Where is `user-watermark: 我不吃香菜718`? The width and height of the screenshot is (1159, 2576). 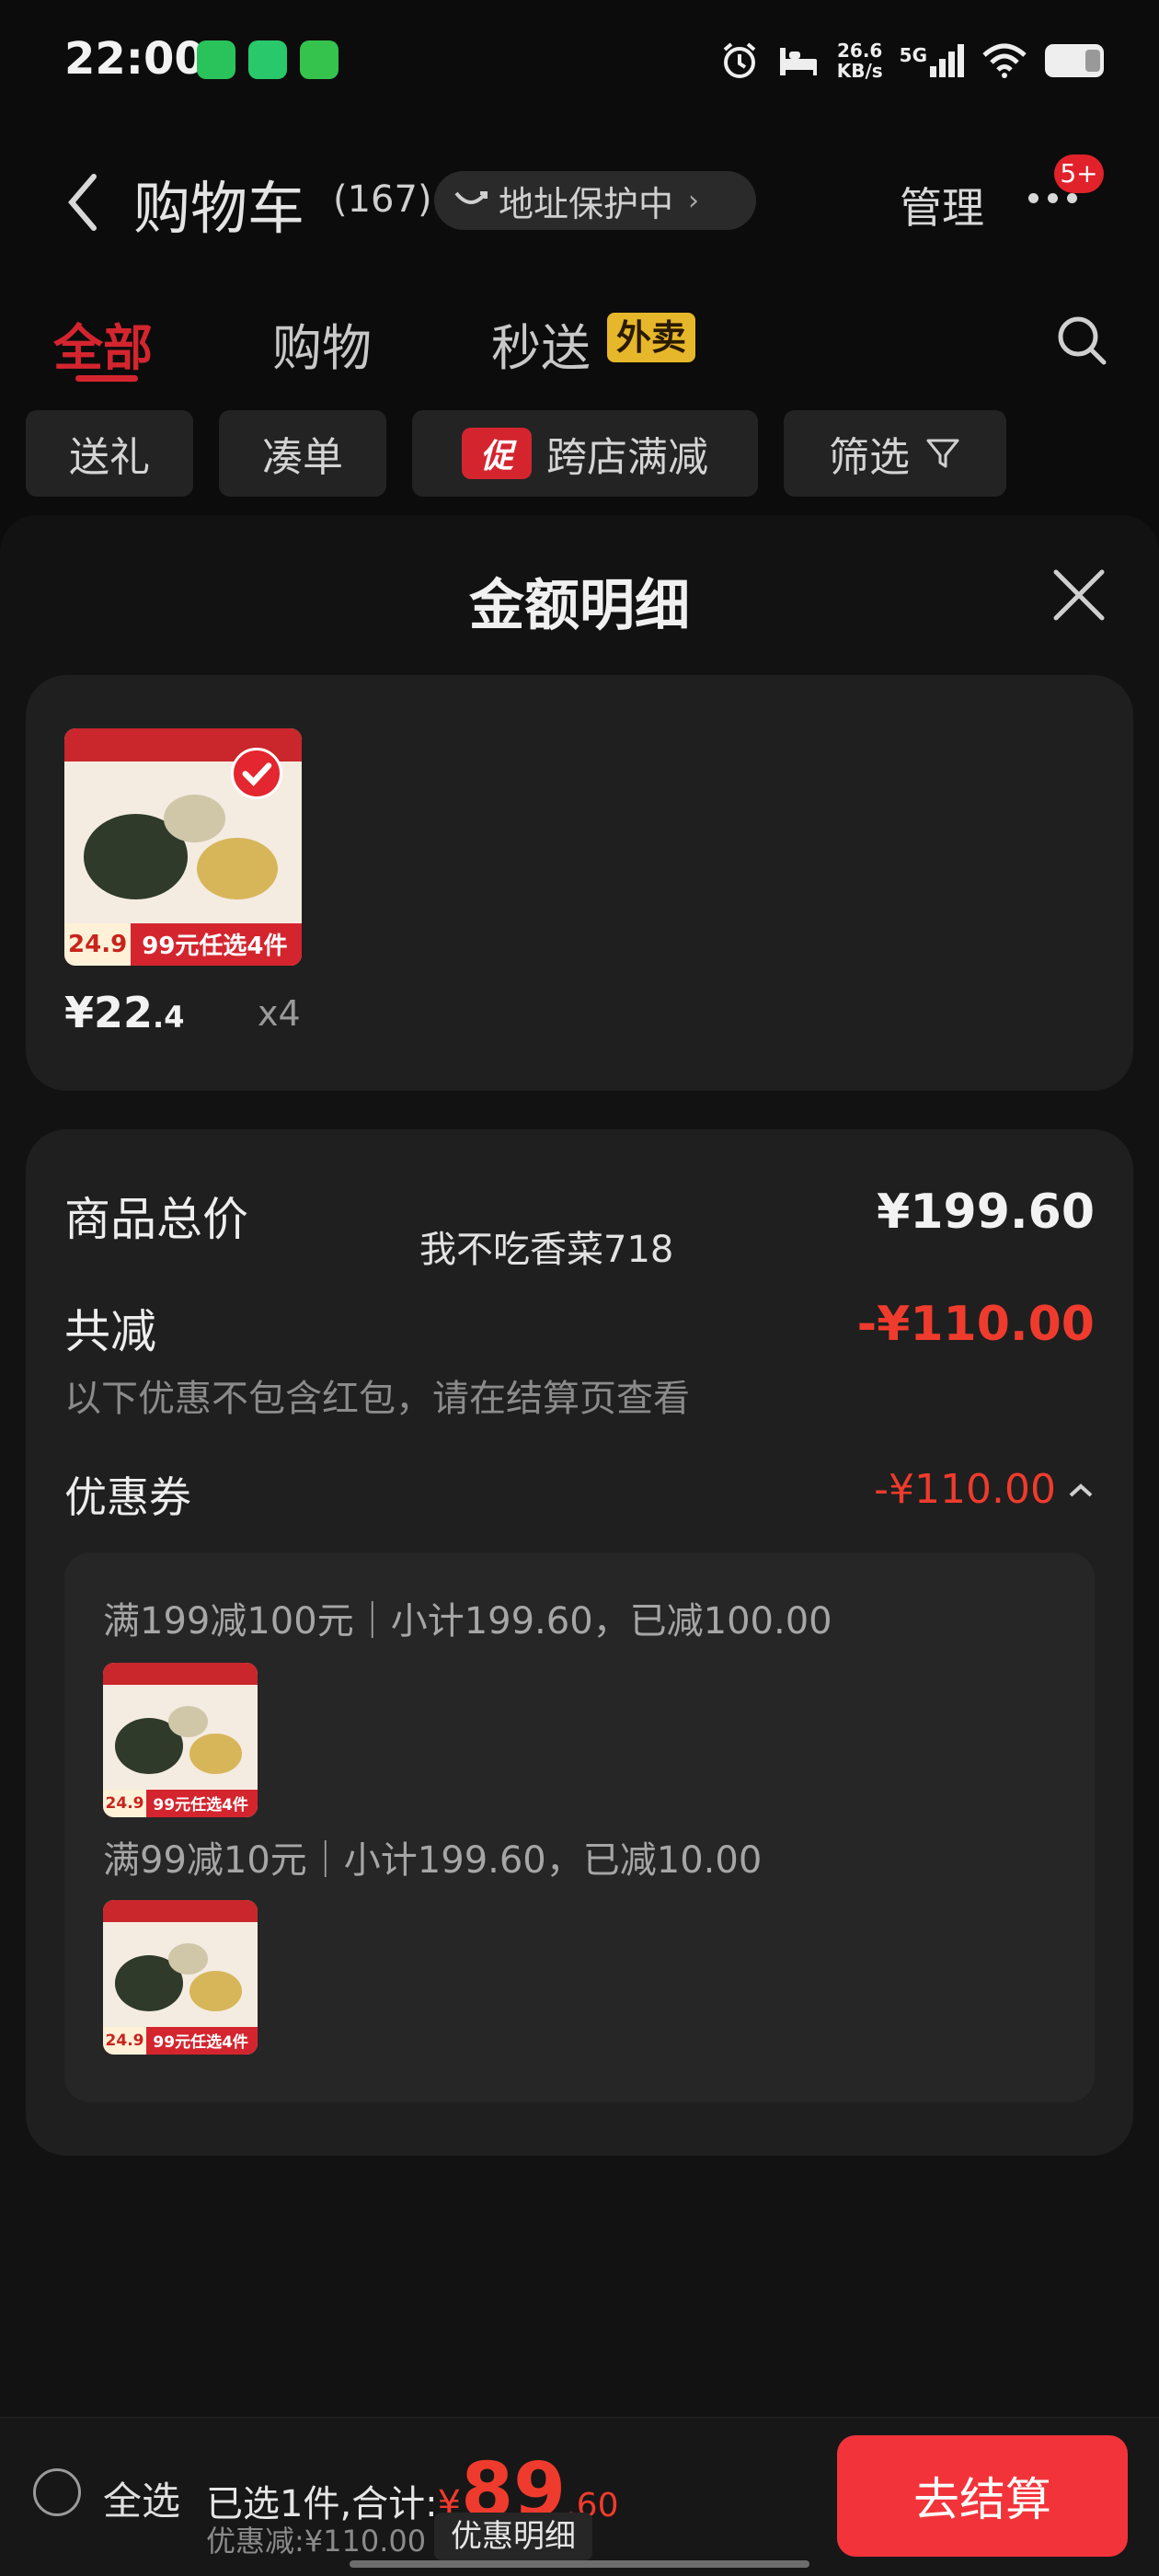 user-watermark: 我不吃香菜718 is located at coordinates (546, 1250).